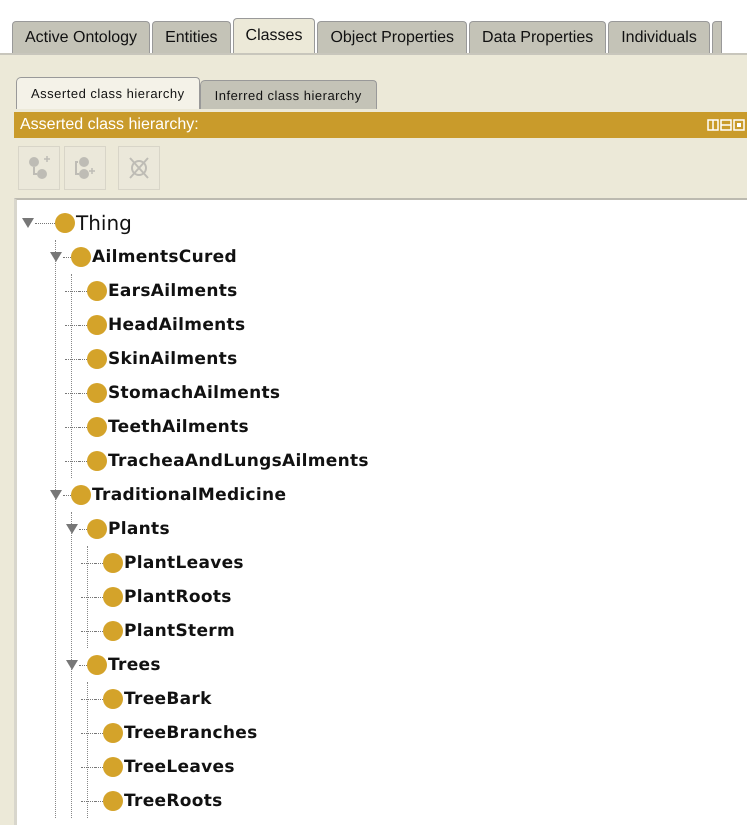 This screenshot has width=747, height=825. I want to click on class-label: TeethAilments, so click(178, 427).